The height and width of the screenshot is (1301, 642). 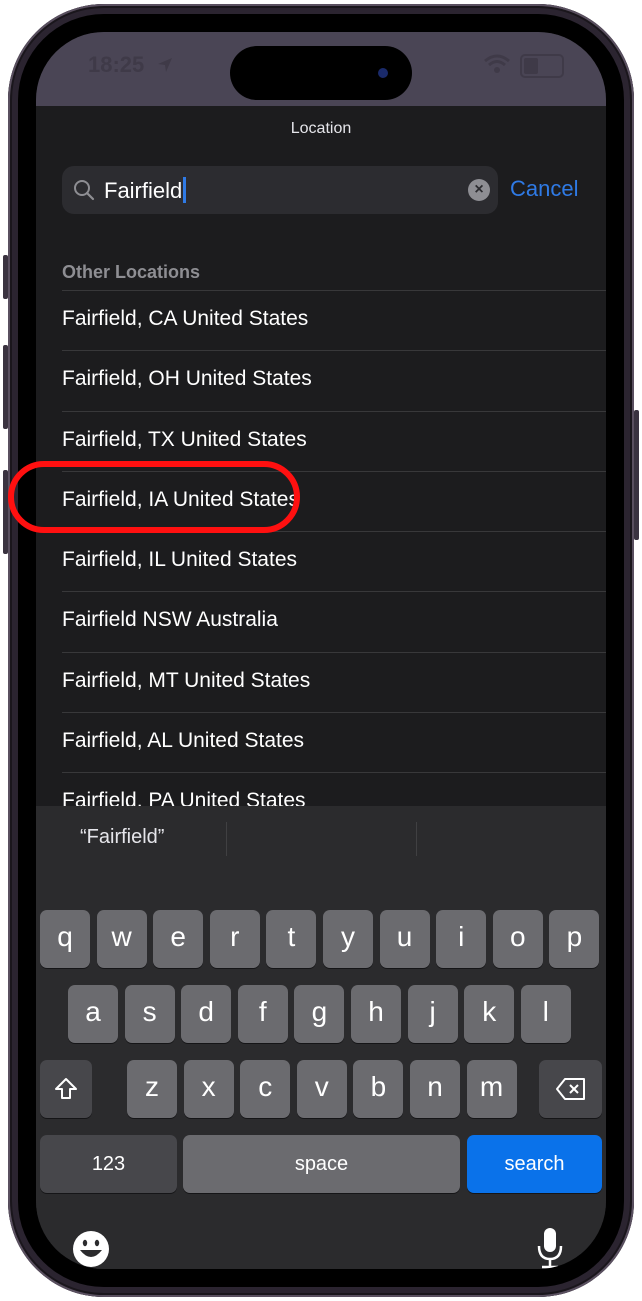 I want to click on space-key: space, so click(x=321, y=1164).